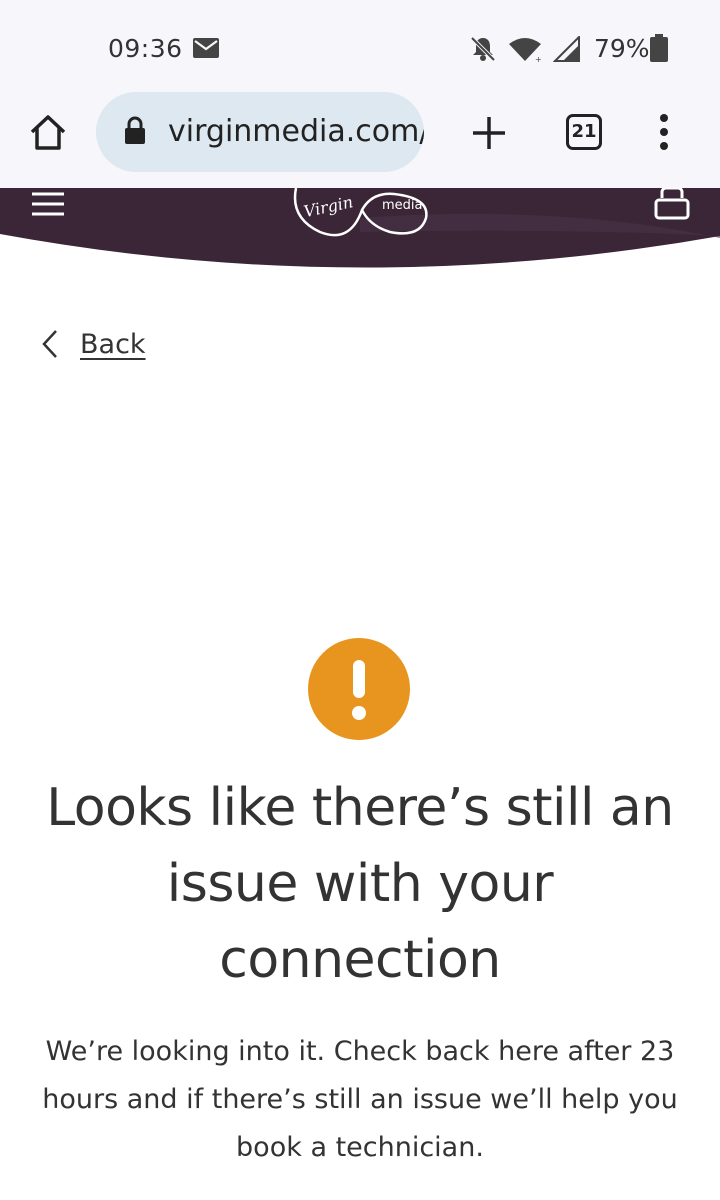  I want to click on chevron-left-icon, so click(49, 344).